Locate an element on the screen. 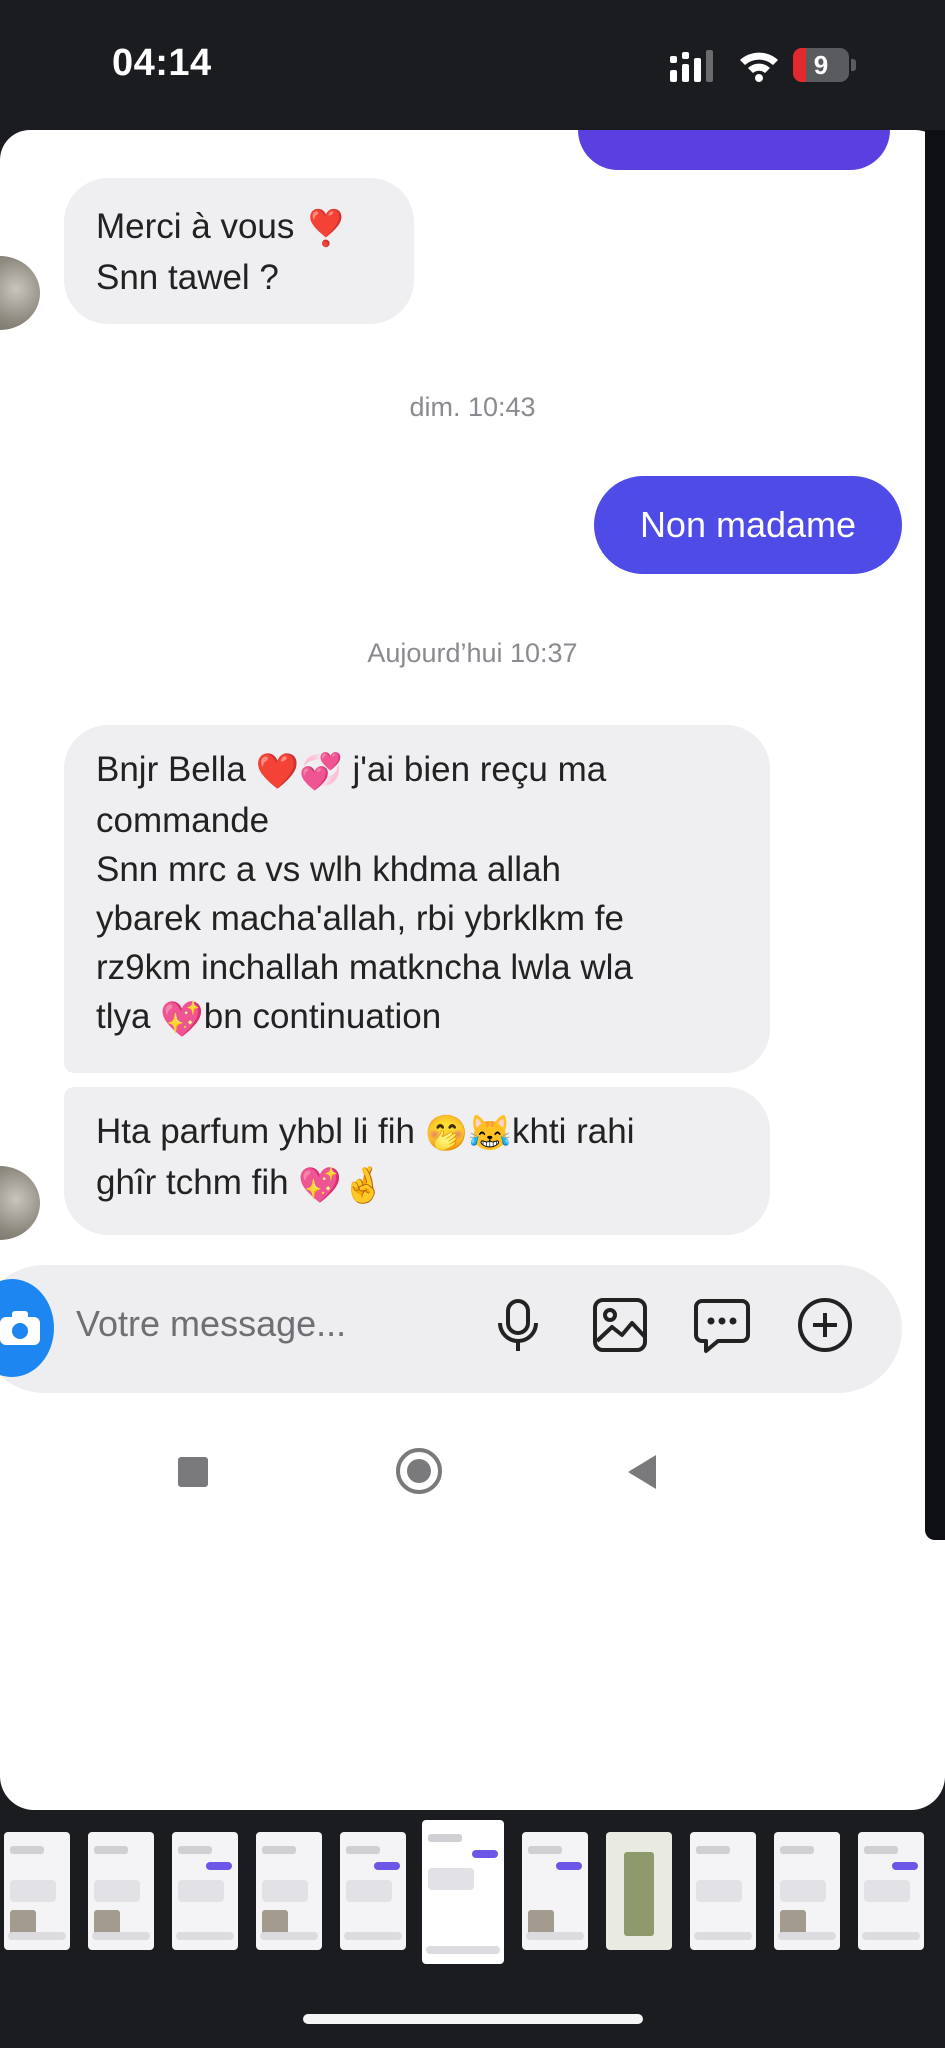 The image size is (945, 2048). microphone-icon is located at coordinates (518, 1325).